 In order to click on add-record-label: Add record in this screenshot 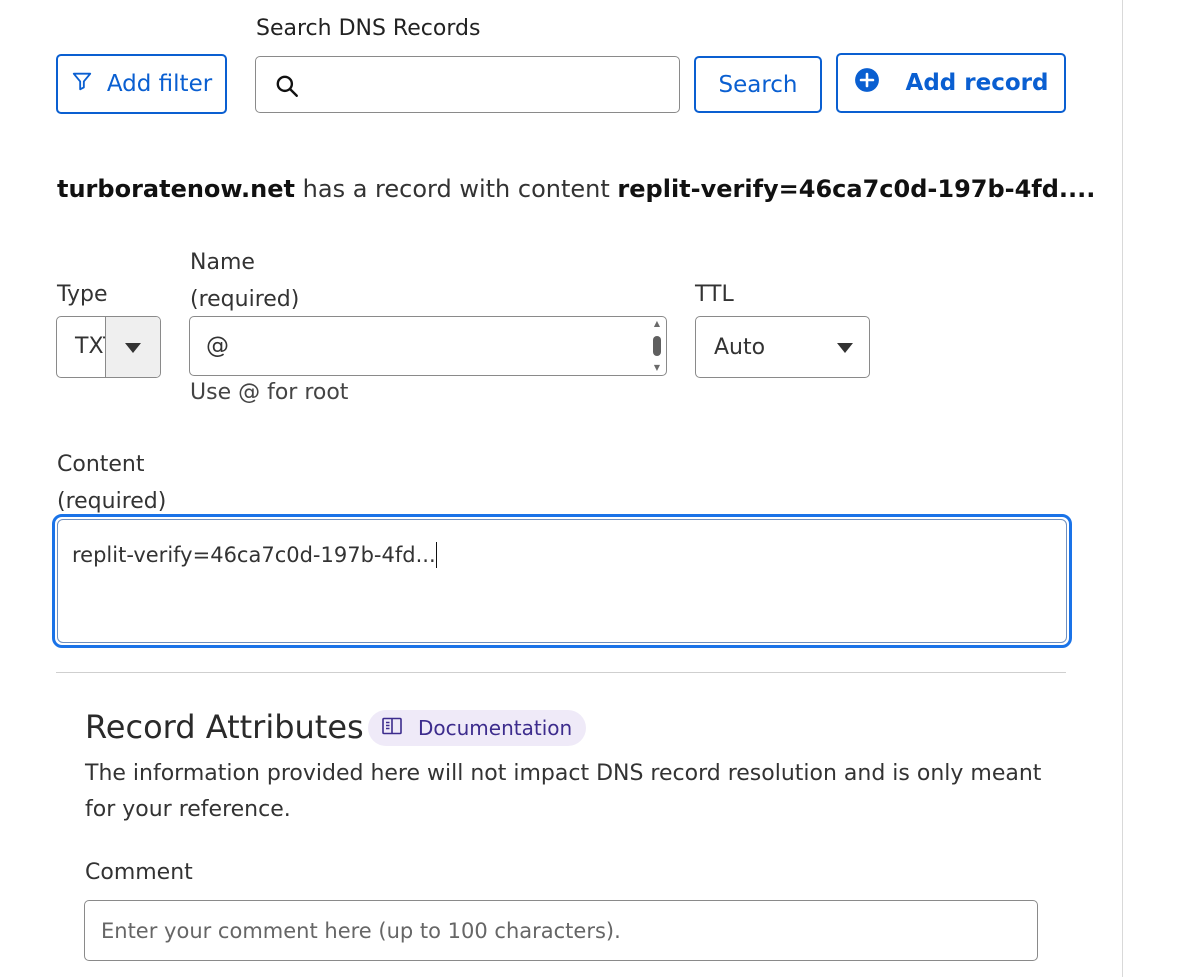, I will do `click(977, 83)`.